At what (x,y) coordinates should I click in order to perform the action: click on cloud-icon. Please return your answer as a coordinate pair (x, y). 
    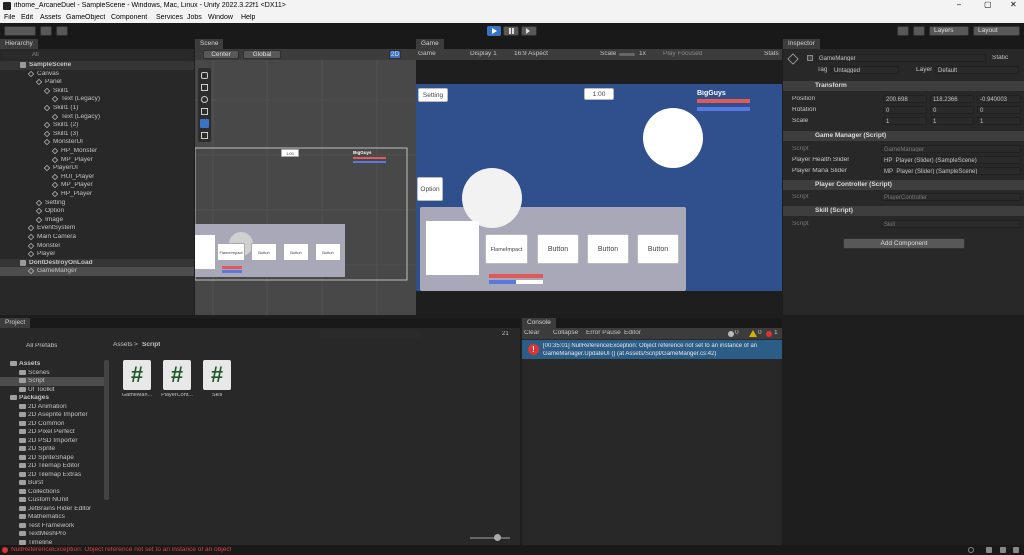
    Looking at the image, I should click on (46, 31).